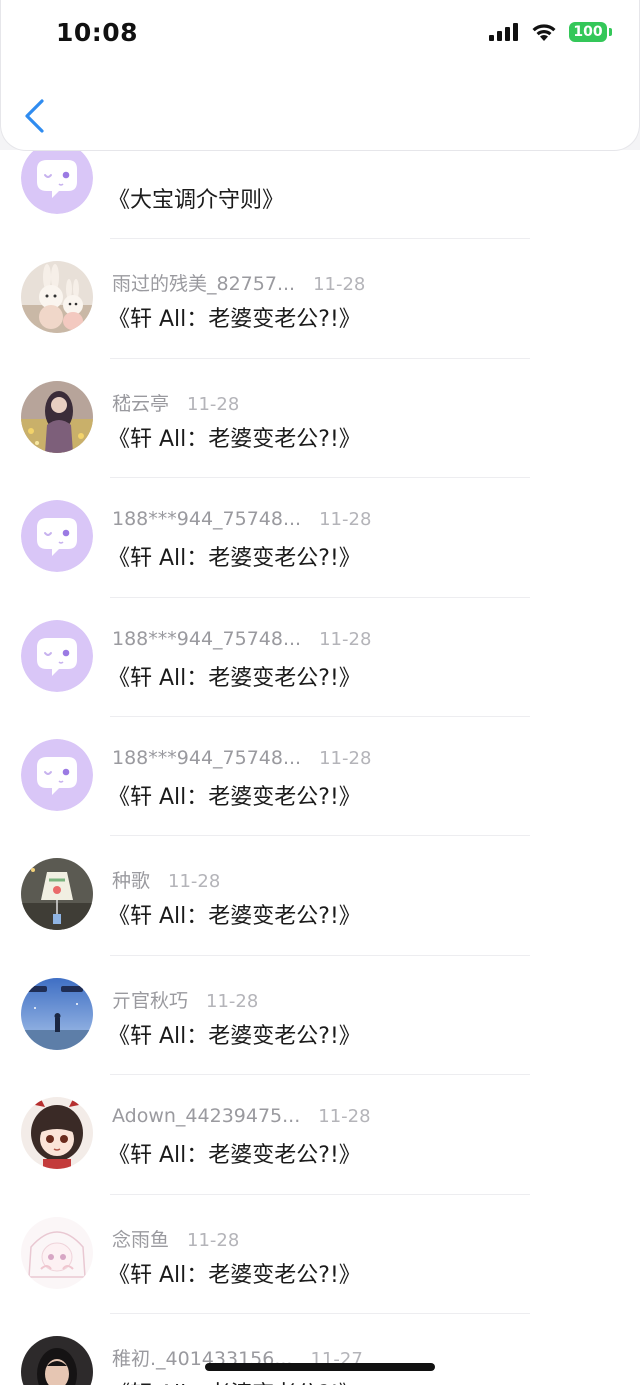  Describe the element at coordinates (320, 896) in the screenshot. I see `message-item: 种歌 11-28 《轩 All：老婆变老公?!》` at that location.